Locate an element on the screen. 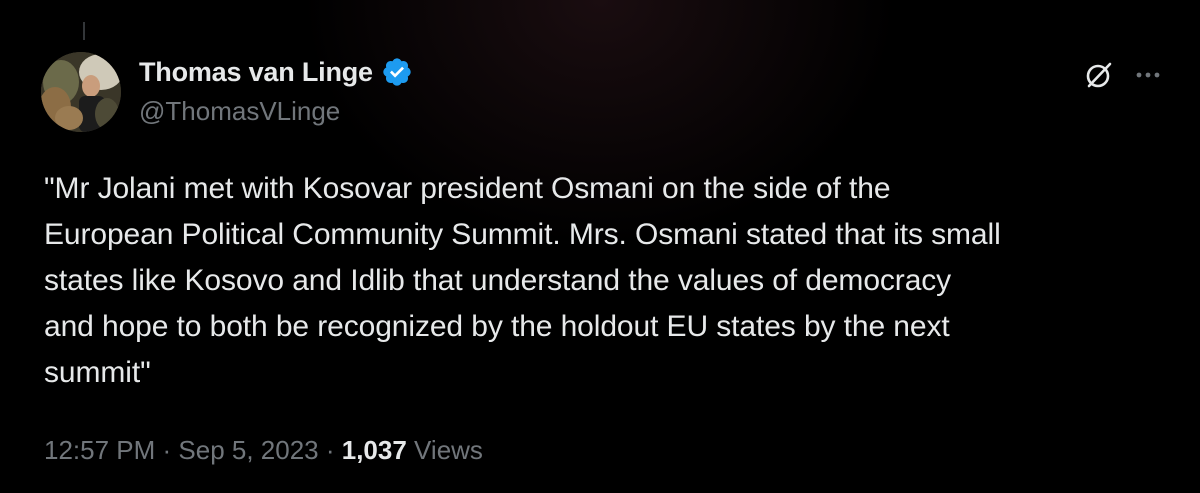 Image resolution: width=1200 pixels, height=493 pixels. verified-badge-icon is located at coordinates (397, 72).